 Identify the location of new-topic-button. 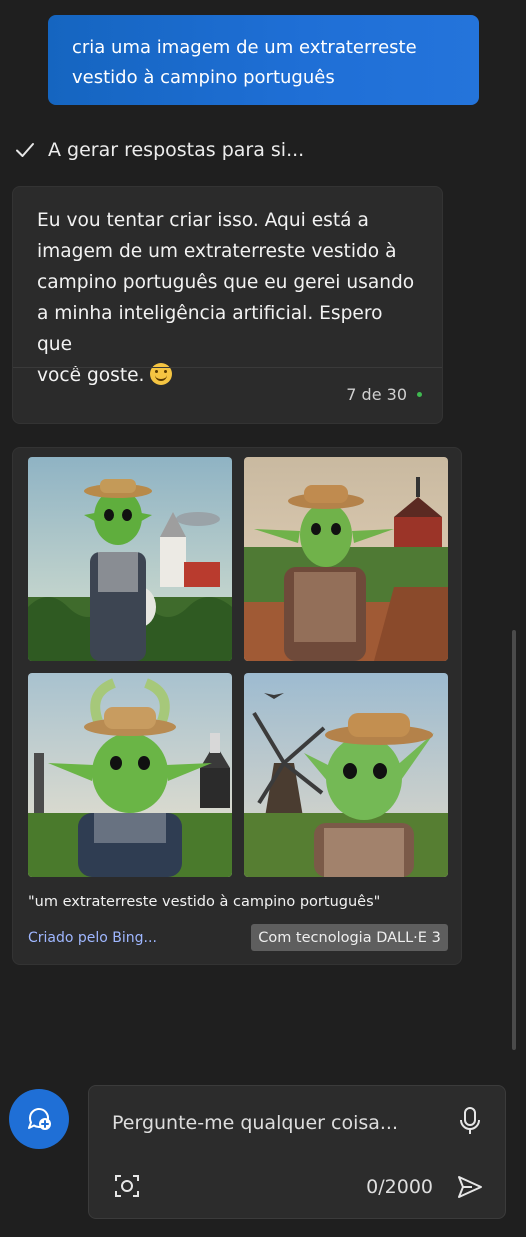
(39, 1119).